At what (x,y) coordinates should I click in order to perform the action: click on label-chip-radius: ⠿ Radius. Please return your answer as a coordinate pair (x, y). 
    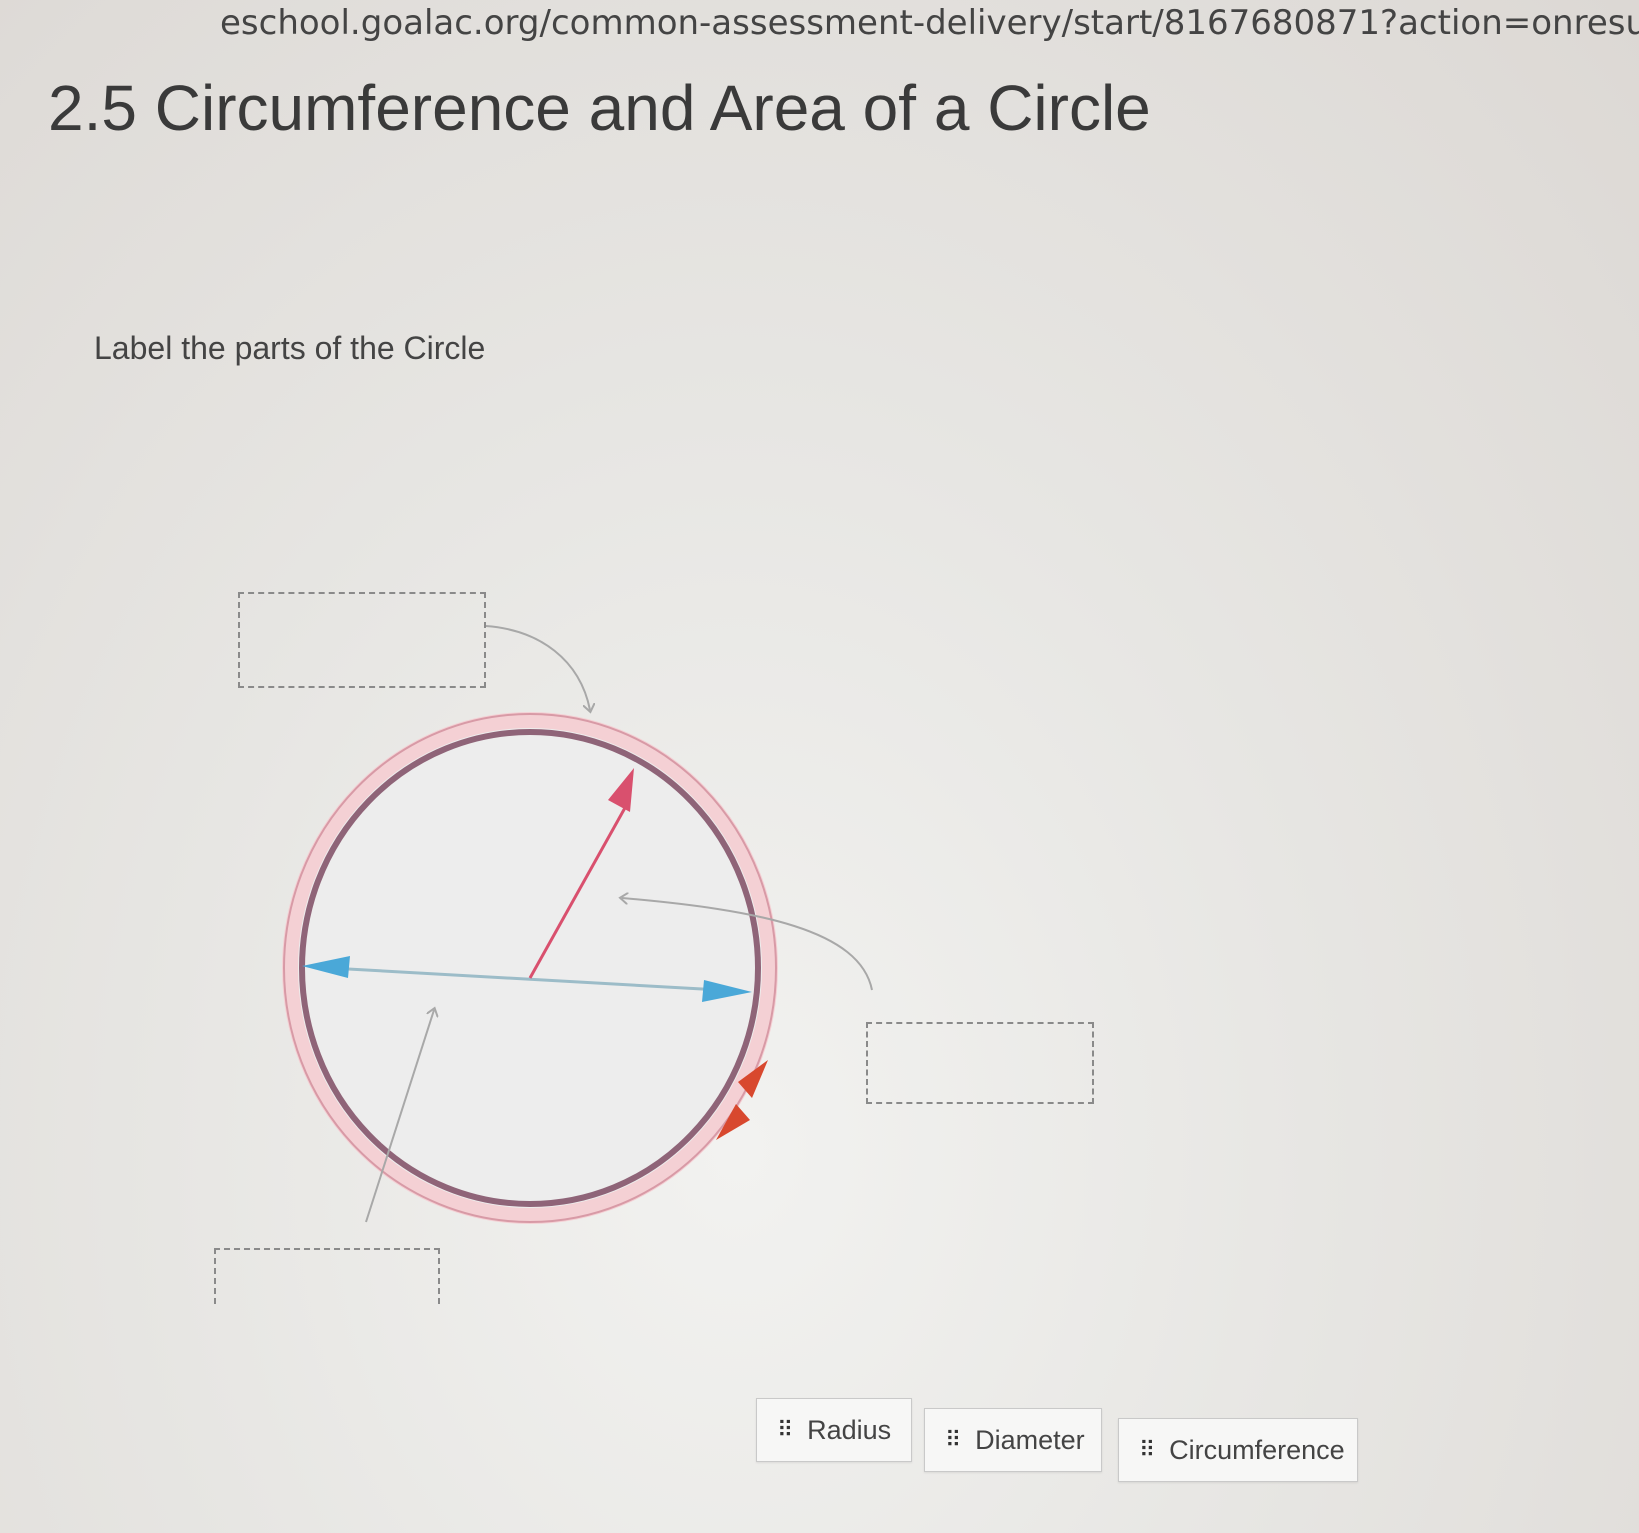
    Looking at the image, I should click on (834, 1430).